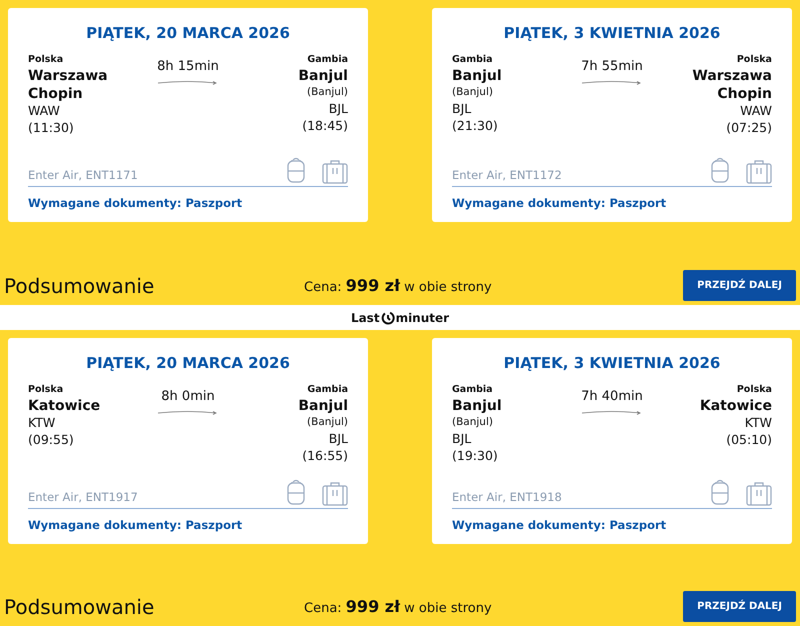  I want to click on logo-text: Last, so click(365, 318).